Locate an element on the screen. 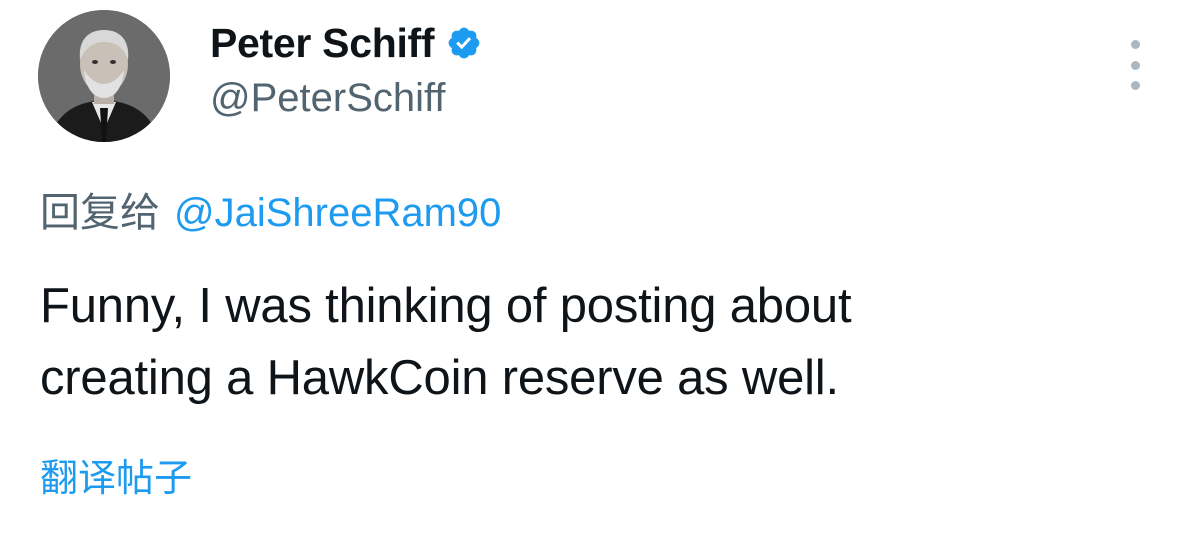  more-vertical-icon is located at coordinates (1135, 65).